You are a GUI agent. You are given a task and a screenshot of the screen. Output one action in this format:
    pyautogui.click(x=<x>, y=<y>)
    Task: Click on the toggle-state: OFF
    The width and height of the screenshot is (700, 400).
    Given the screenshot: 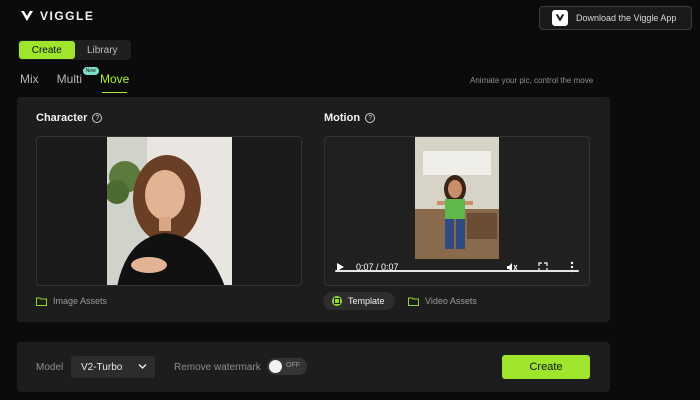 What is the action you would take?
    pyautogui.click(x=293, y=365)
    